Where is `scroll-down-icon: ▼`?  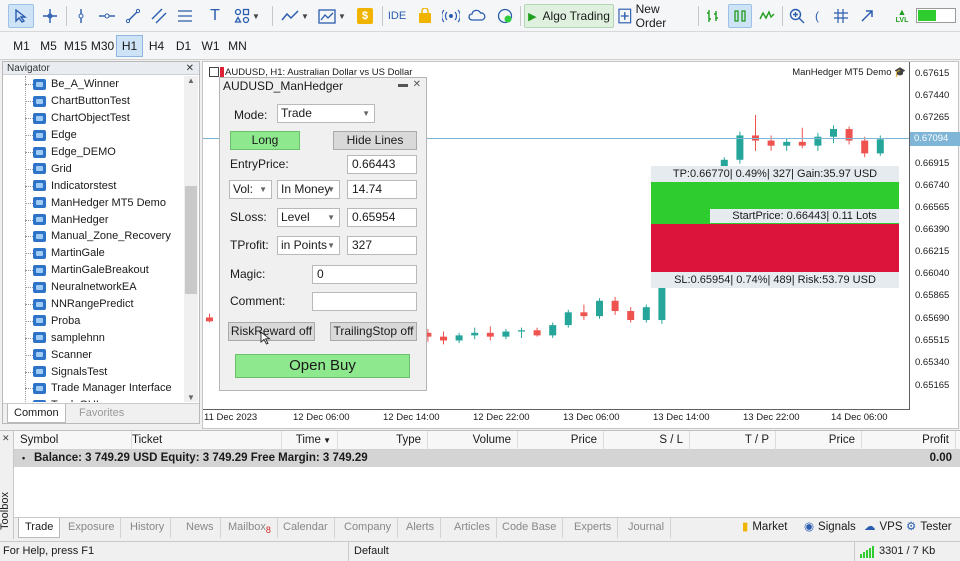
scroll-down-icon: ▼ is located at coordinates (191, 397).